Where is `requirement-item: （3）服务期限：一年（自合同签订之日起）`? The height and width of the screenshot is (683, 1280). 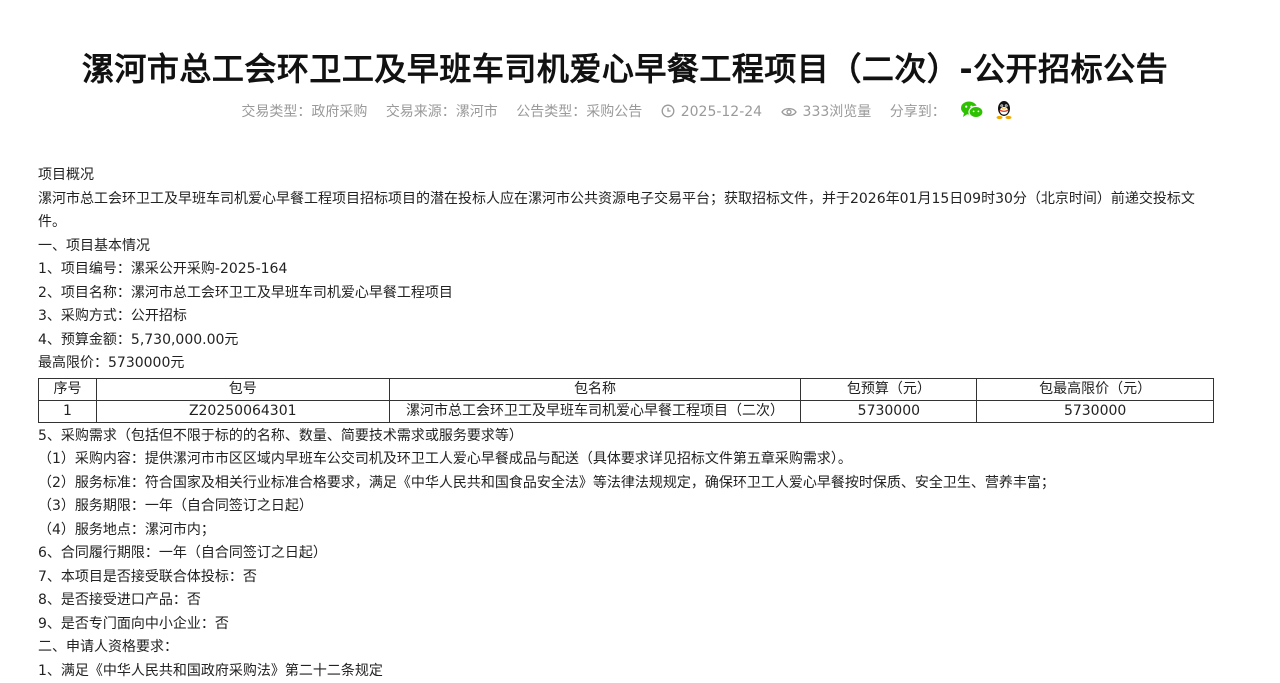
requirement-item: （3）服务期限：一年（自合同签订之日起） is located at coordinates (628, 507).